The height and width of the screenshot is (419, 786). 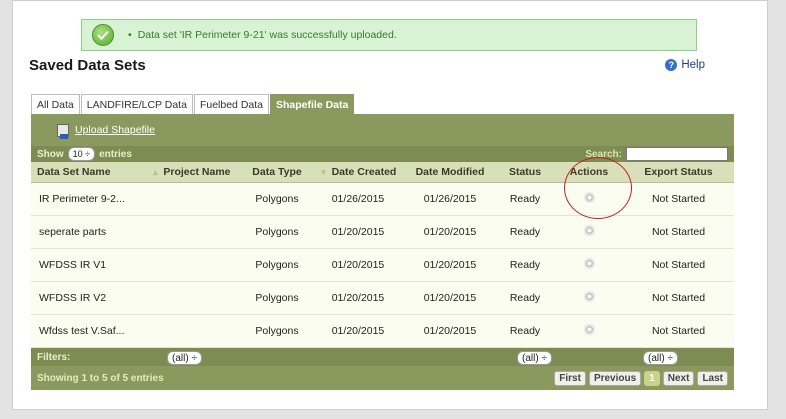 What do you see at coordinates (712, 378) in the screenshot?
I see `last-page-button: Last` at bounding box center [712, 378].